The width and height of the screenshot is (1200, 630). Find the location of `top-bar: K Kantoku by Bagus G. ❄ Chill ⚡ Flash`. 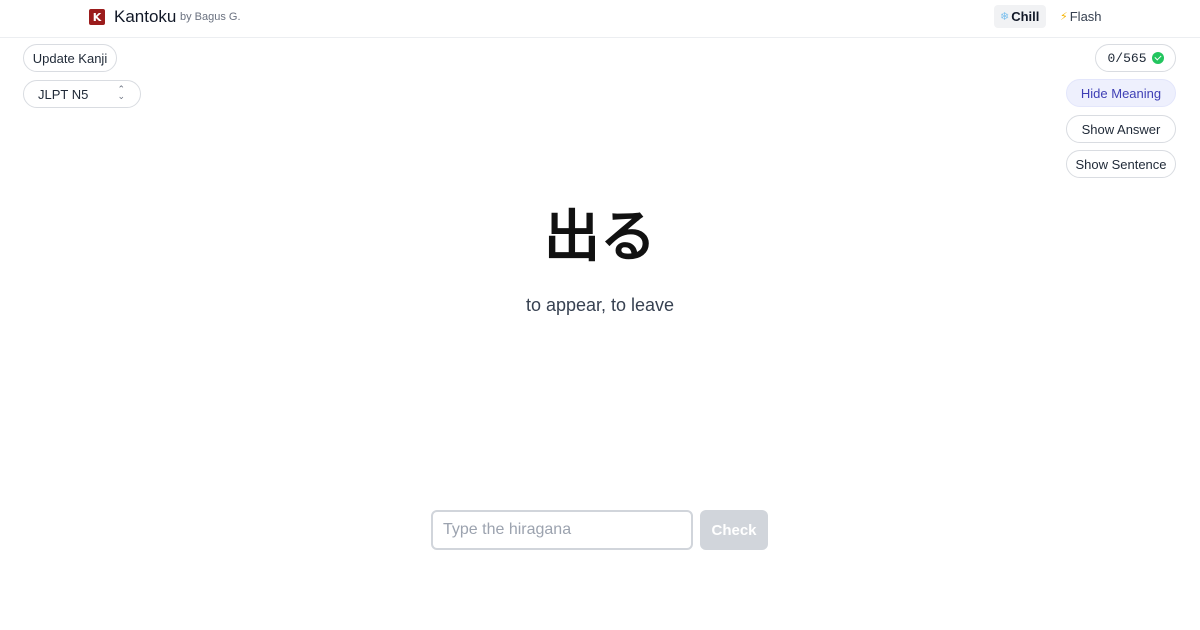

top-bar: K Kantoku by Bagus G. ❄ Chill ⚡ Flash is located at coordinates (600, 19).